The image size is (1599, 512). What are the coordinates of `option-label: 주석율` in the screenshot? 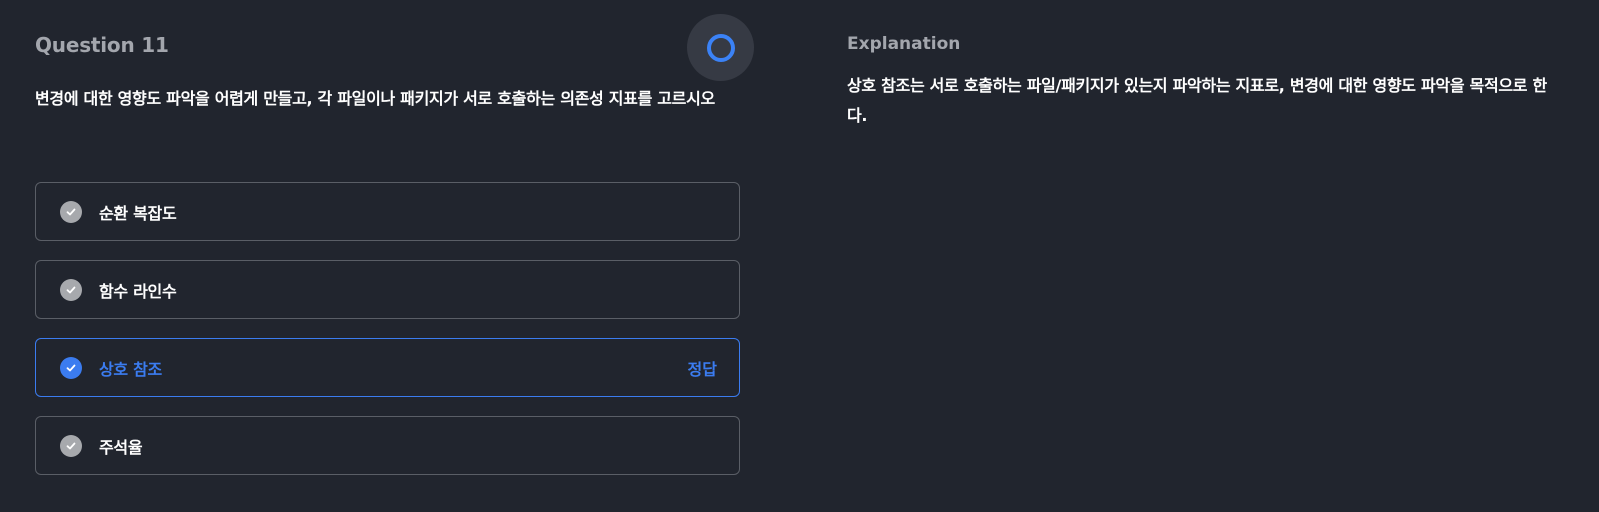 It's located at (121, 447).